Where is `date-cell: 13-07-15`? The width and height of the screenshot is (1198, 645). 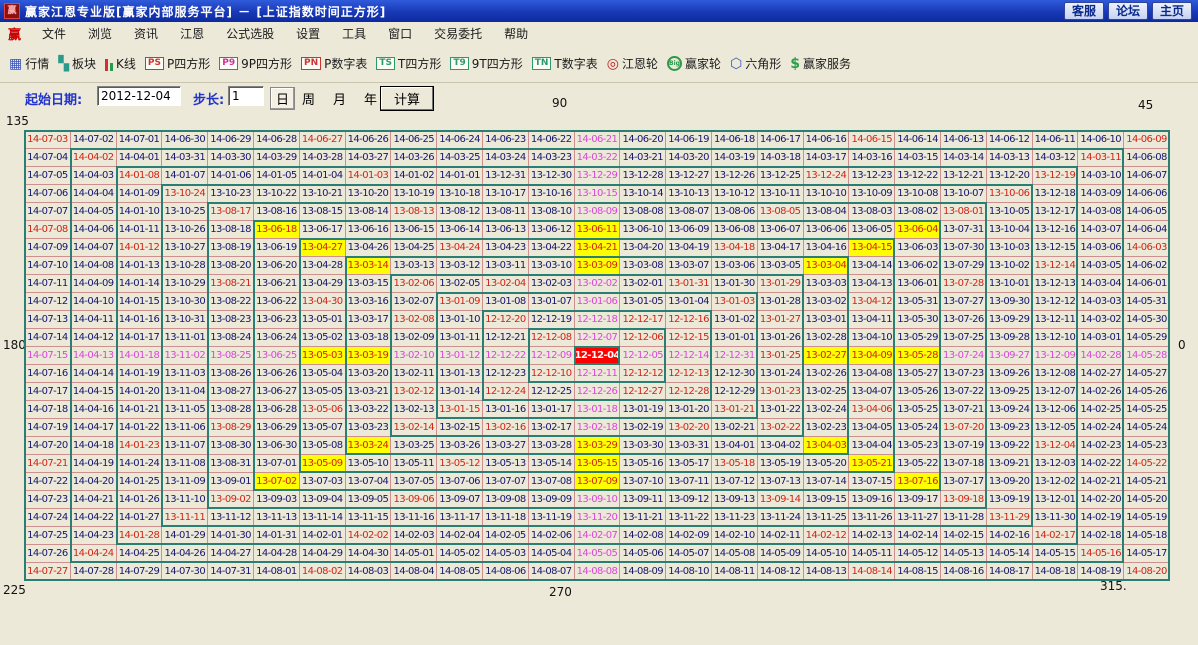
date-cell: 13-07-15 is located at coordinates (872, 482).